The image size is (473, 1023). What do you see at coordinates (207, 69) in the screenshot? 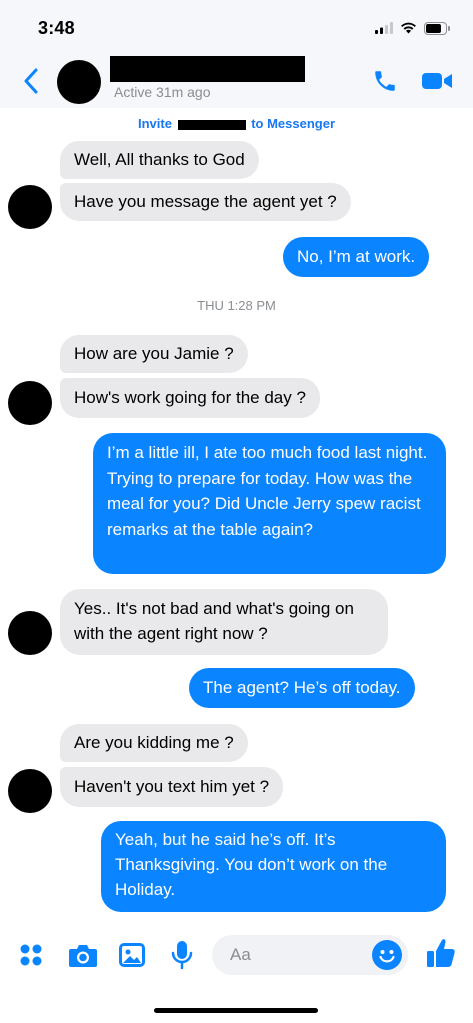
I see `contact-name` at bounding box center [207, 69].